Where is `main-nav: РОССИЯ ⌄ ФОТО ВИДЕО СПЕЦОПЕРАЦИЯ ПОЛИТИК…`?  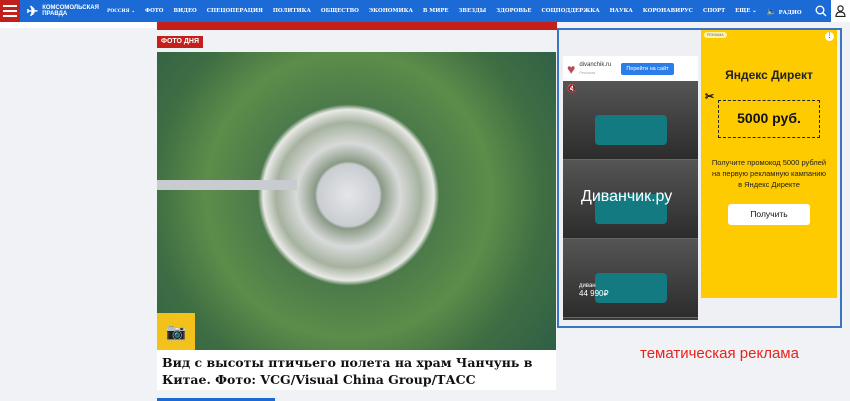
main-nav: РОССИЯ ⌄ ФОТО ВИДЕО СПЕЦОПЕРАЦИЯ ПОЛИТИК… is located at coordinates (455, 11).